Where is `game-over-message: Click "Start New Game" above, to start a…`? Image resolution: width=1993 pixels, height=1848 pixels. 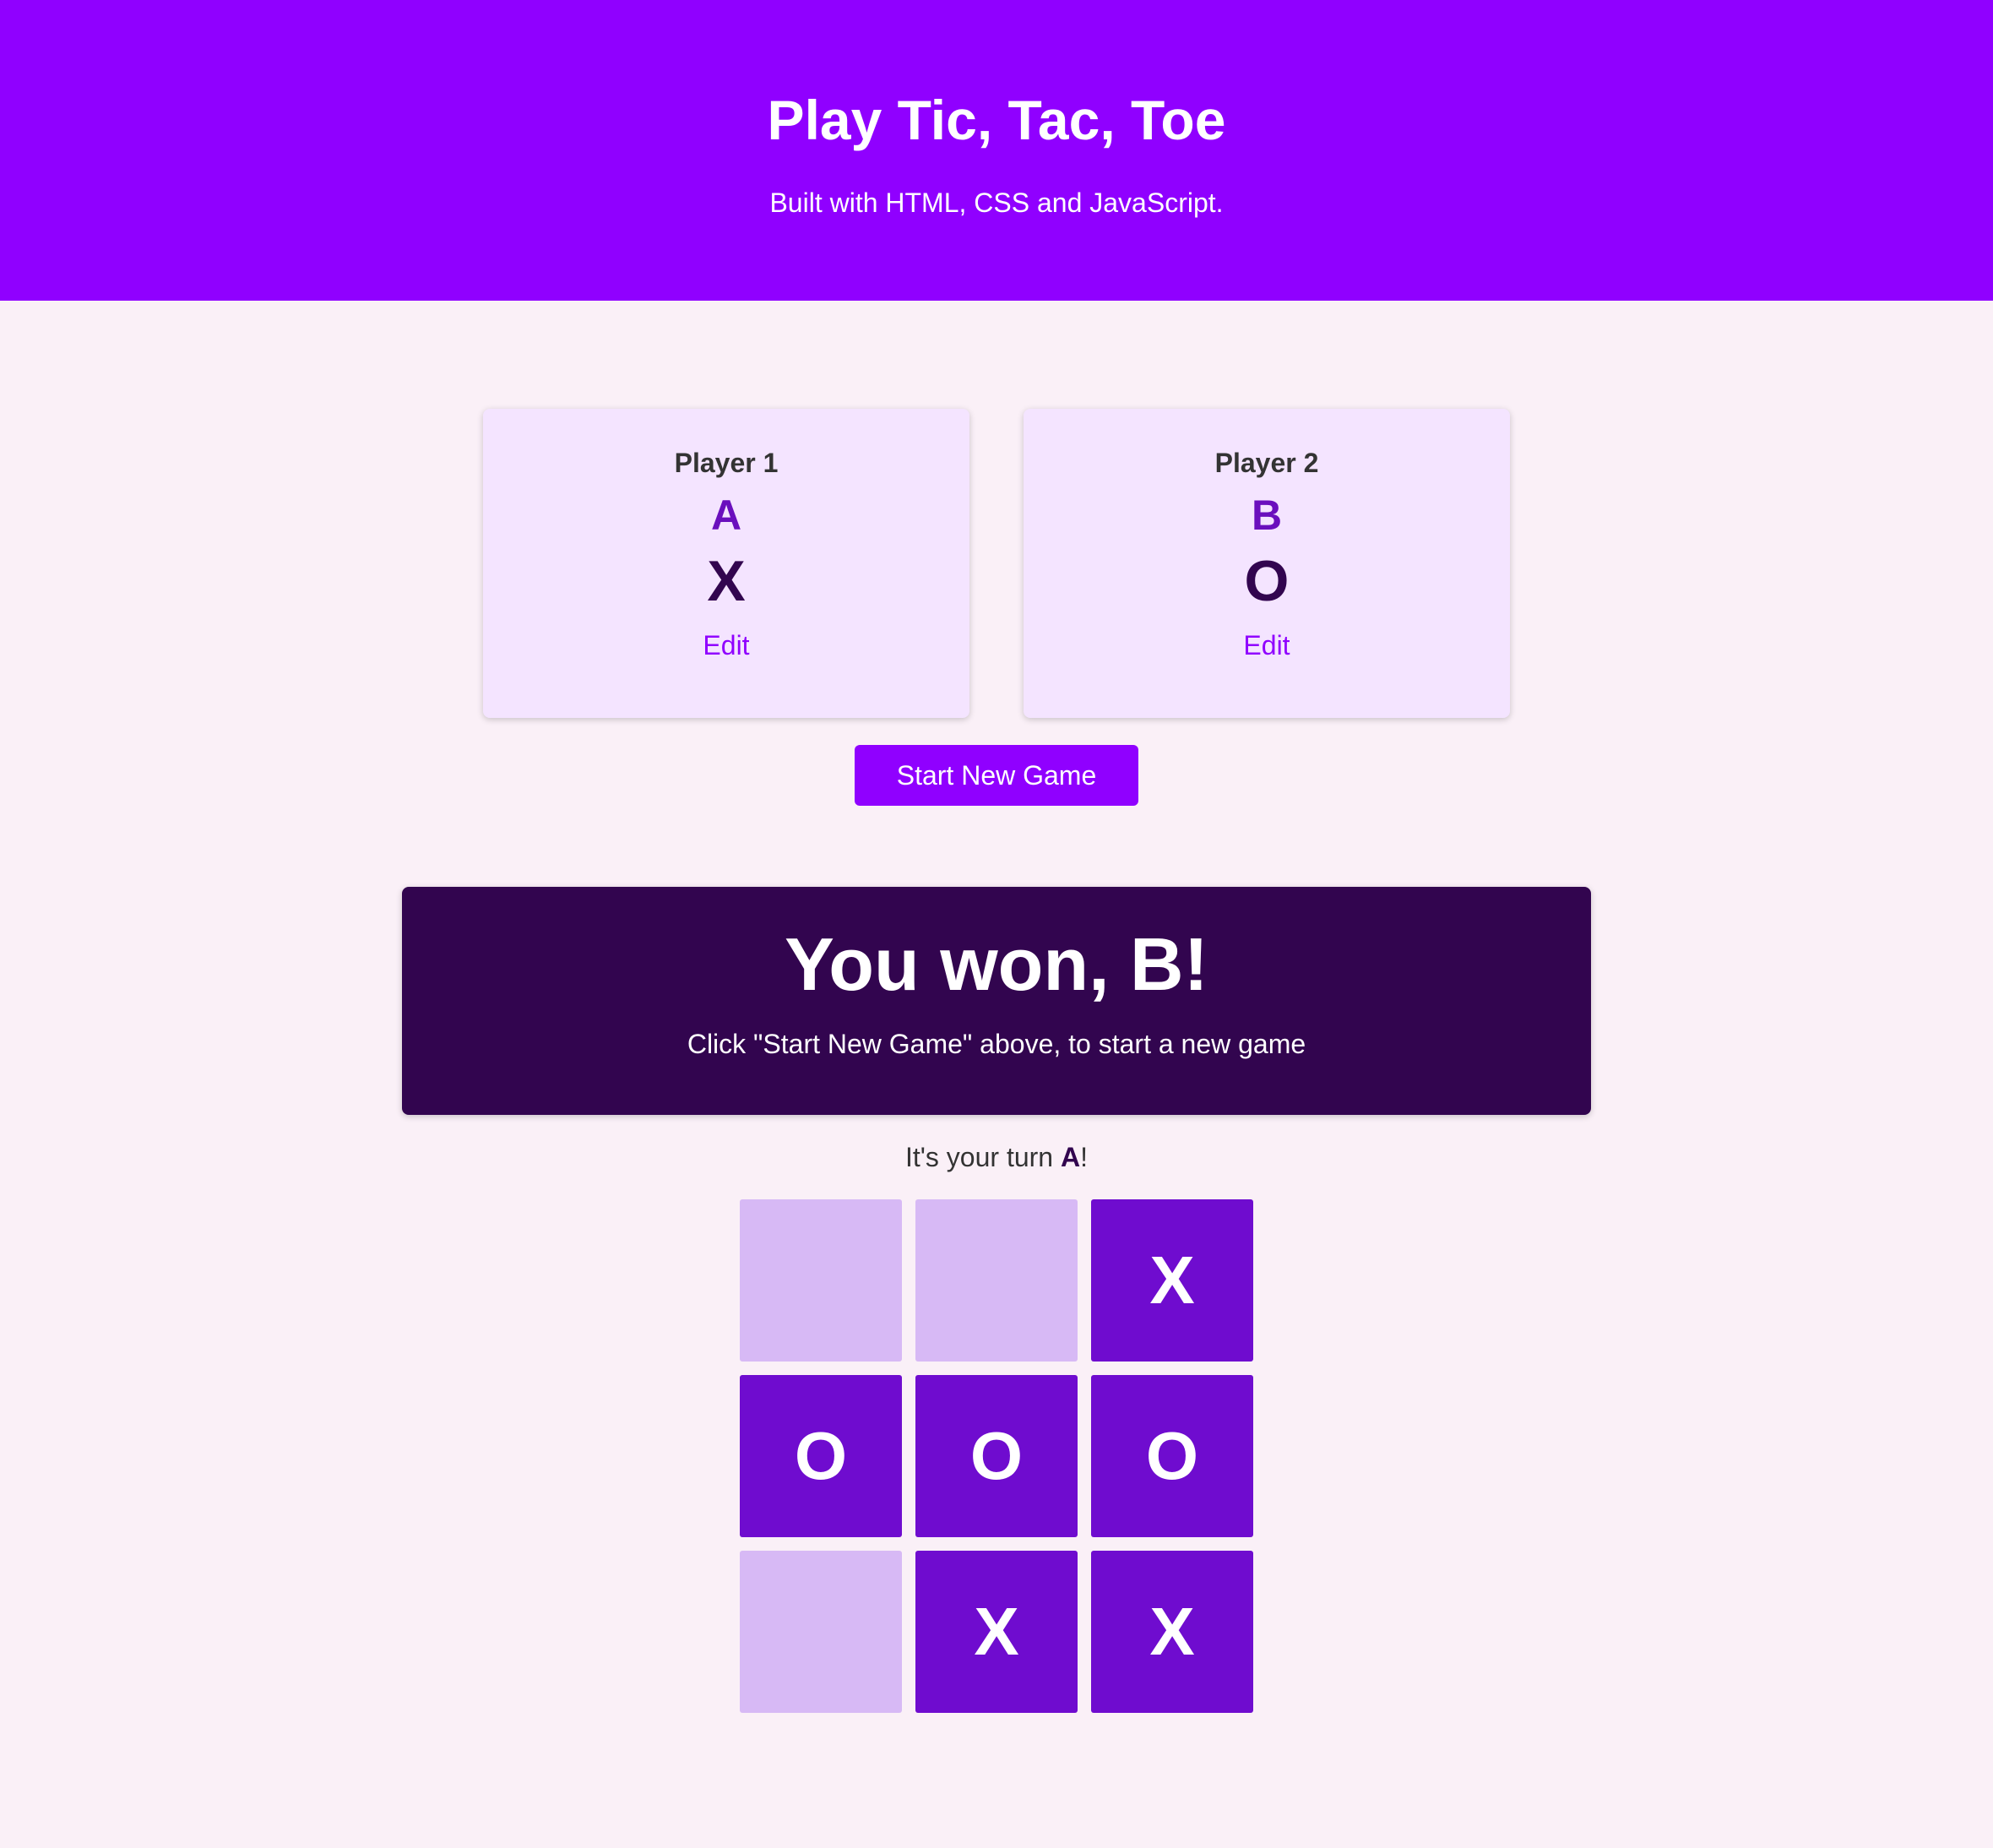 game-over-message: Click "Start New Game" above, to start a… is located at coordinates (996, 1044).